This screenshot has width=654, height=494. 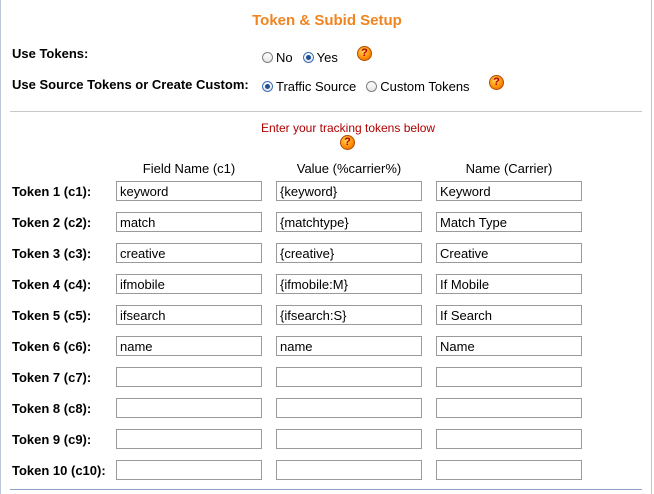 I want to click on token-row-label: Token 5 (c5):, so click(x=52, y=315).